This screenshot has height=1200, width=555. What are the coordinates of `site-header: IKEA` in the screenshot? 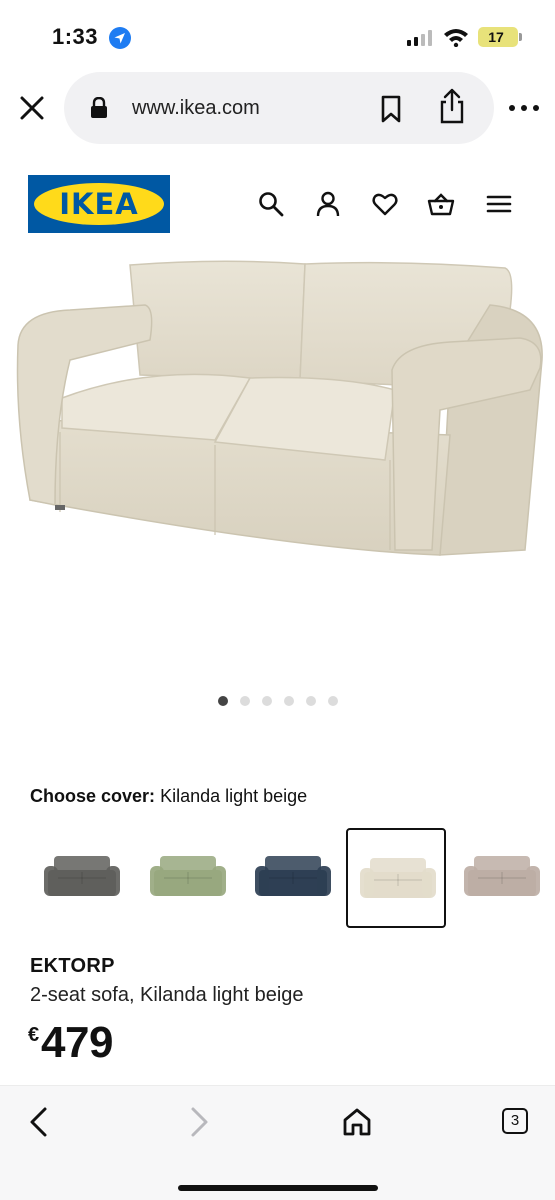 It's located at (277, 203).